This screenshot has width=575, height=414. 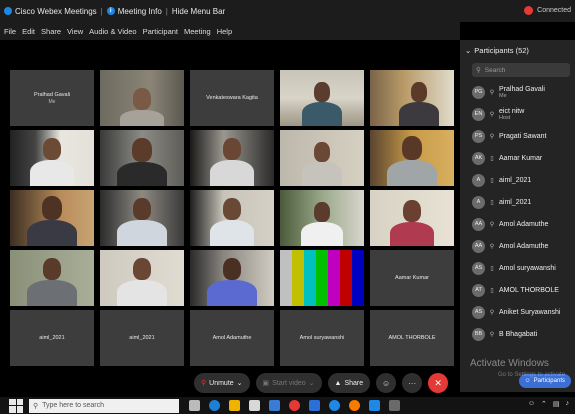 I want to click on chrome-icon, so click(x=334, y=405).